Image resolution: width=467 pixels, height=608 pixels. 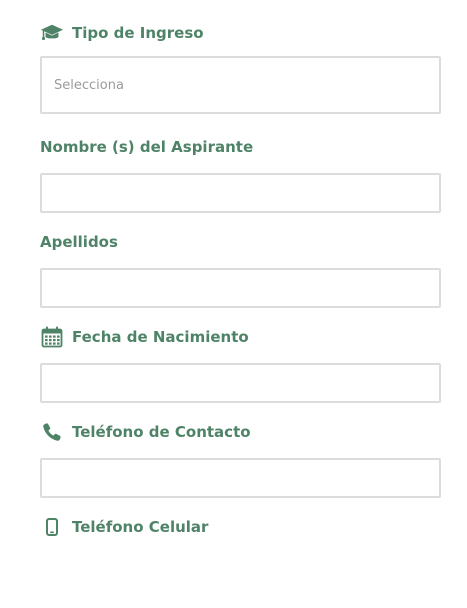 I want to click on graduation-cap-icon, so click(x=52, y=33).